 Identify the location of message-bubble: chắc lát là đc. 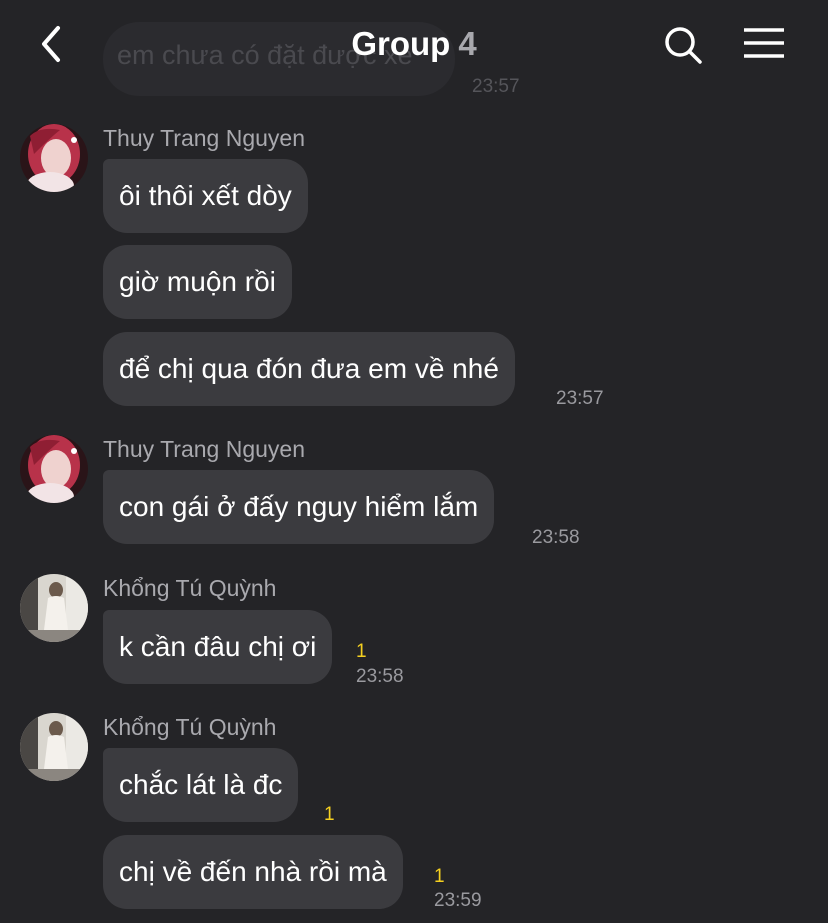
(201, 785).